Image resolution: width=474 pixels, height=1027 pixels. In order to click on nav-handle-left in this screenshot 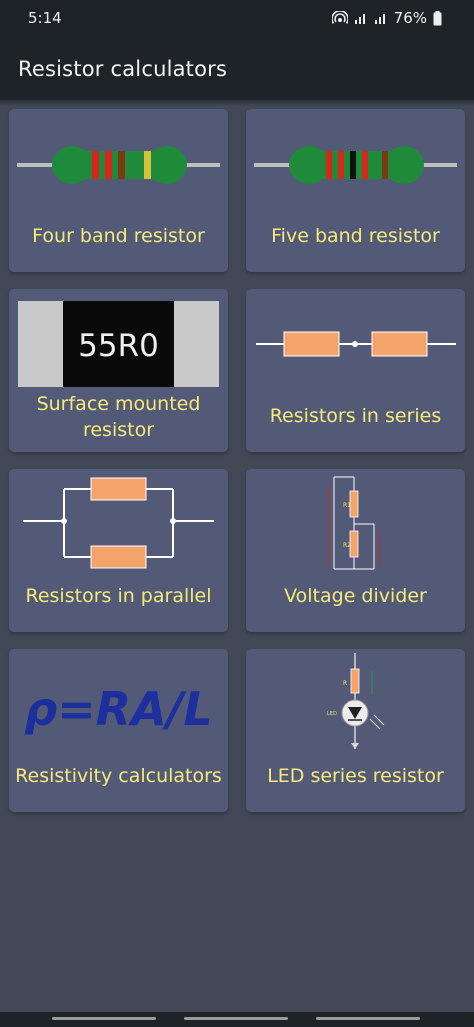, I will do `click(104, 1018)`.